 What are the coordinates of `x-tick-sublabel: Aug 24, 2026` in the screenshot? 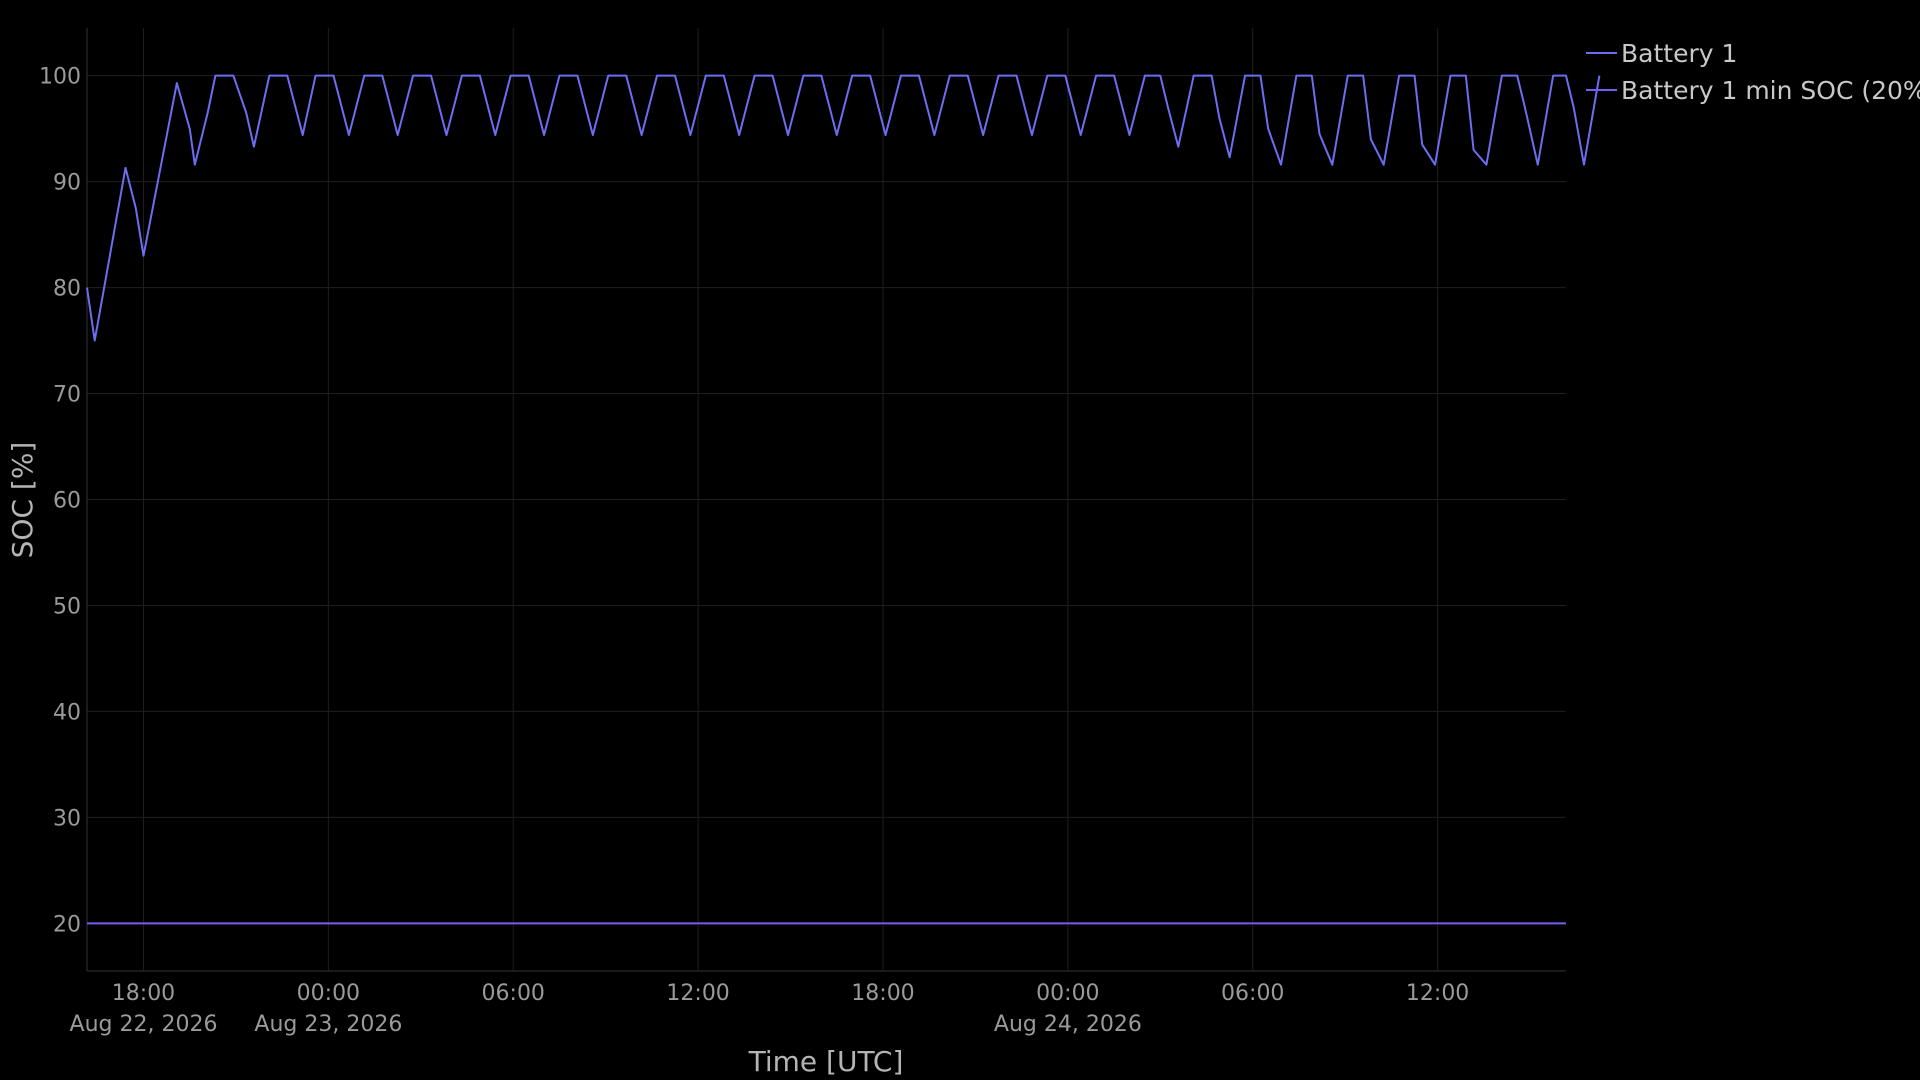 It's located at (1068, 1024).